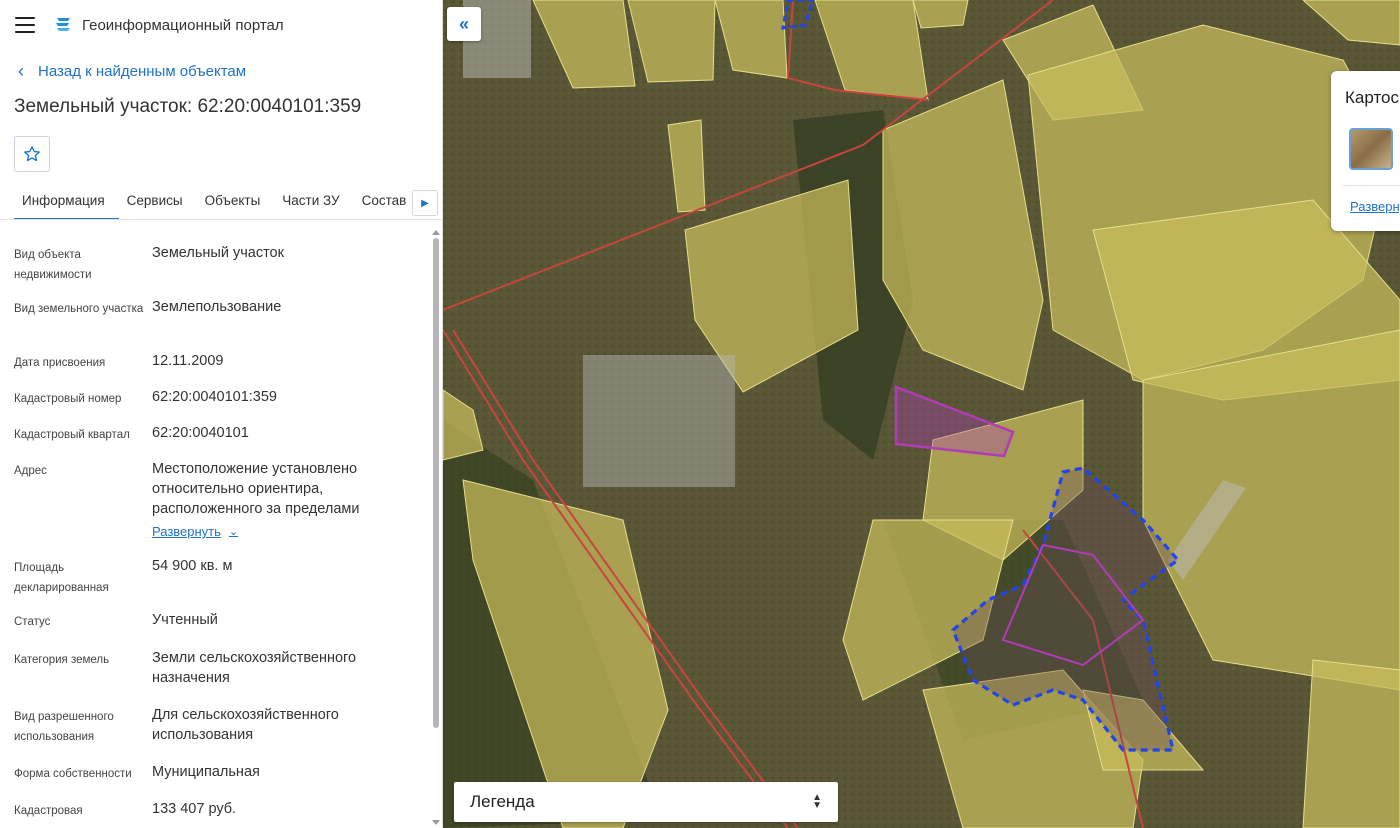 The height and width of the screenshot is (828, 1400). I want to click on card-expand-link: Развернуть, so click(1375, 206).